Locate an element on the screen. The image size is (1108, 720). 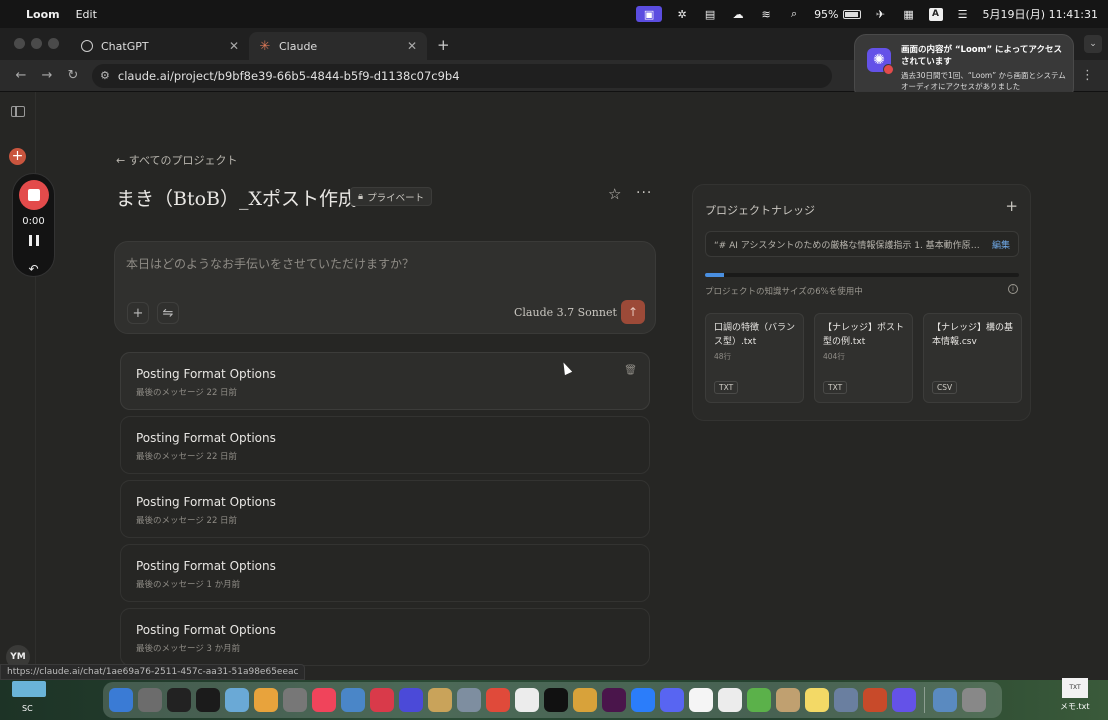
remote-icon is located at coordinates (945, 700).